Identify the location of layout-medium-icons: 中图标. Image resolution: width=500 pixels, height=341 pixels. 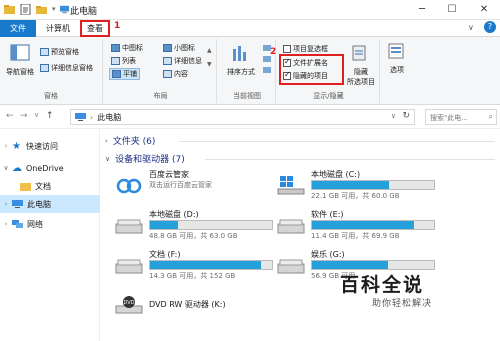
(127, 48).